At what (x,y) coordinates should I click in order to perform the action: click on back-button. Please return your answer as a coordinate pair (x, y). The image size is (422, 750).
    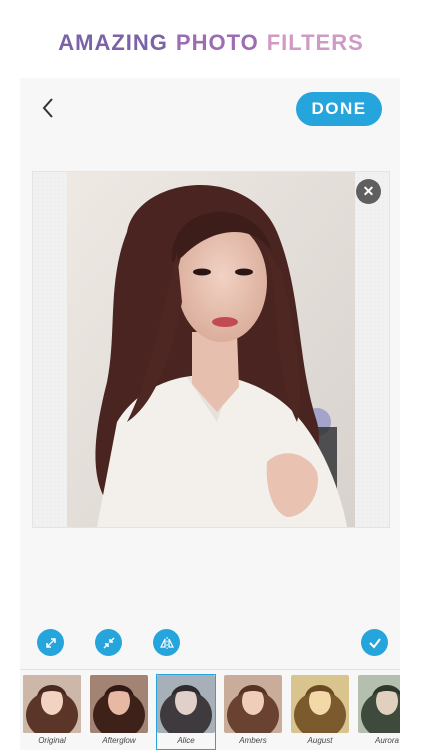
    Looking at the image, I should click on (48, 108).